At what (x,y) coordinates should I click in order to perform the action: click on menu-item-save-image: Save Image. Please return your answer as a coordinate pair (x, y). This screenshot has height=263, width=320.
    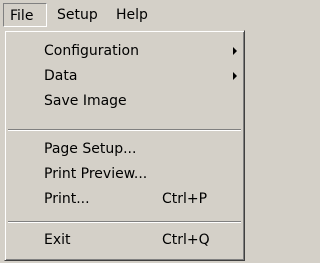
    Looking at the image, I should click on (124, 101).